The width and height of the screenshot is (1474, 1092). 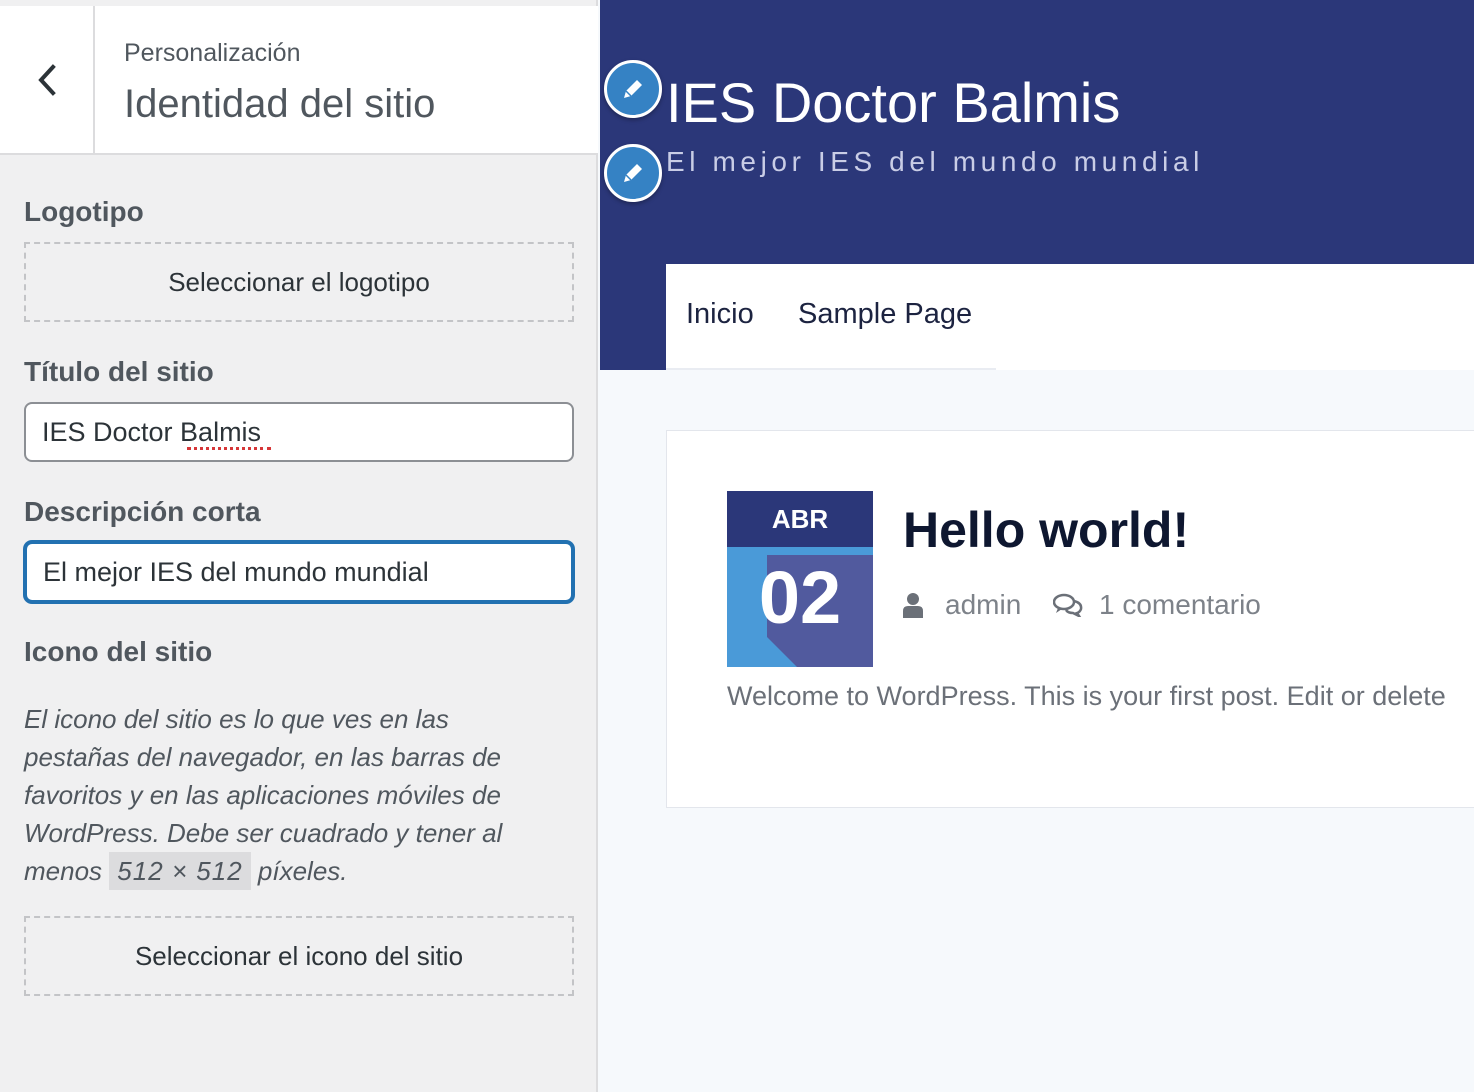 I want to click on chevron-left-icon, so click(x=46, y=79).